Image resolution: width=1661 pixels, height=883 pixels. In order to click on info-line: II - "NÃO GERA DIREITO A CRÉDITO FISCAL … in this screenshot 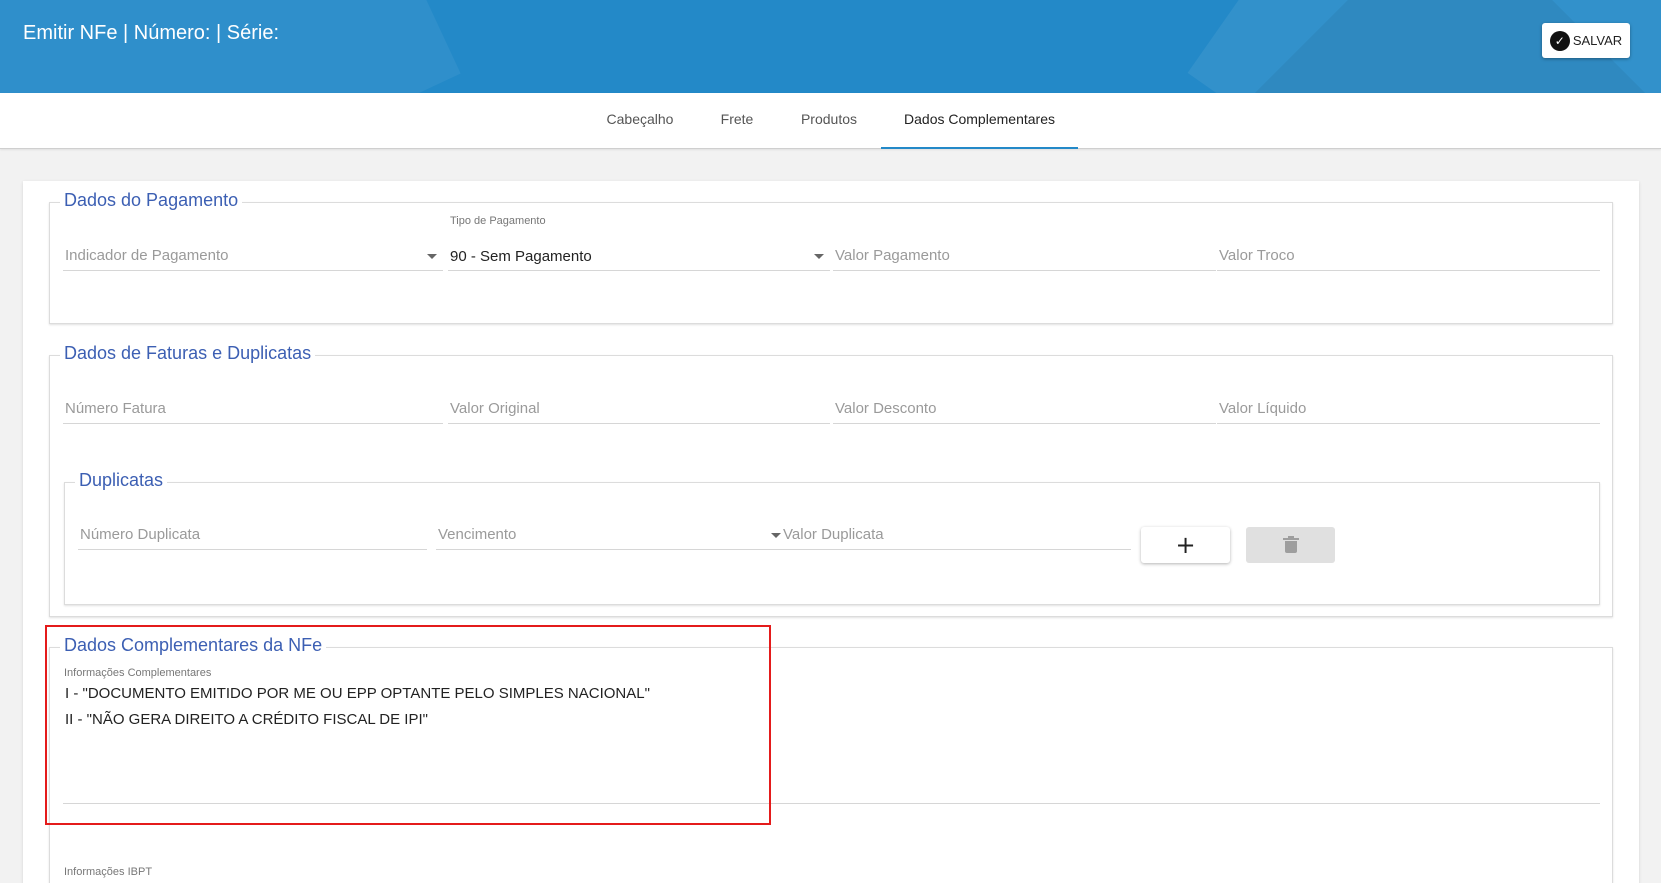, I will do `click(246, 719)`.